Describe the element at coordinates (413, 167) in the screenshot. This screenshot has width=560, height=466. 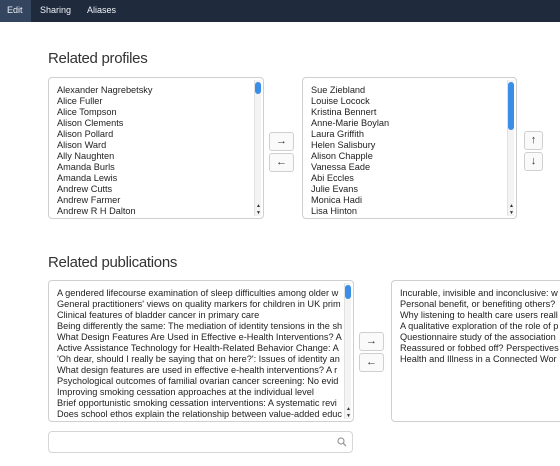
I see `selected-profile-option: Vanessa Eade` at that location.